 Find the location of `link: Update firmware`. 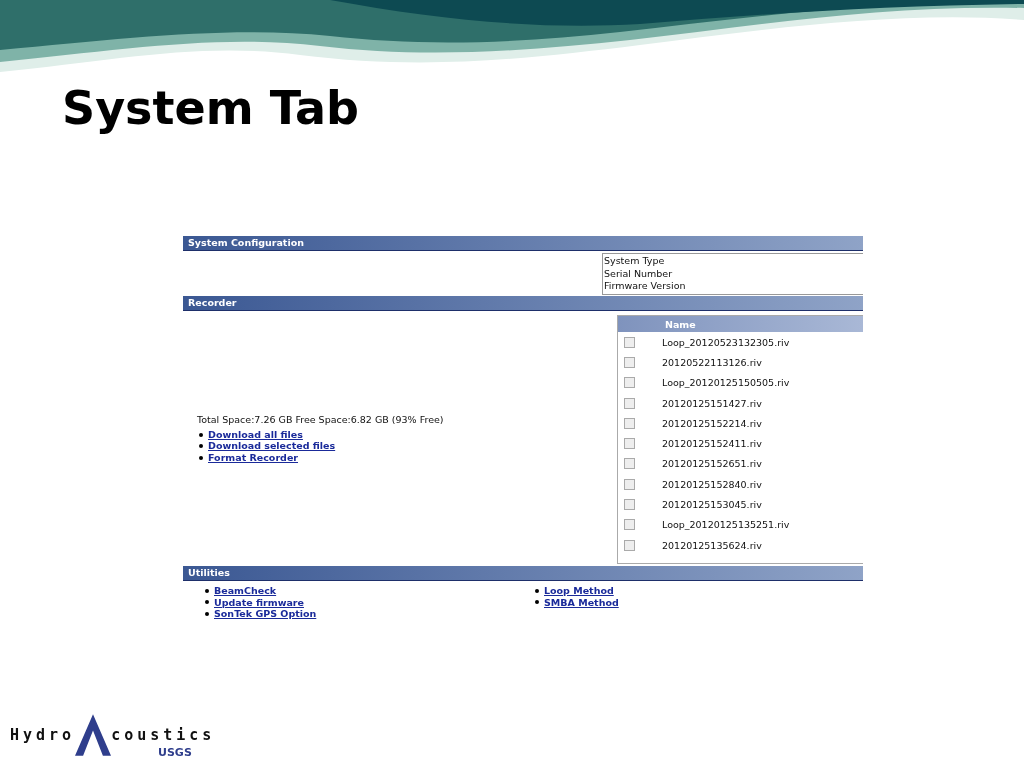

link: Update firmware is located at coordinates (259, 602).